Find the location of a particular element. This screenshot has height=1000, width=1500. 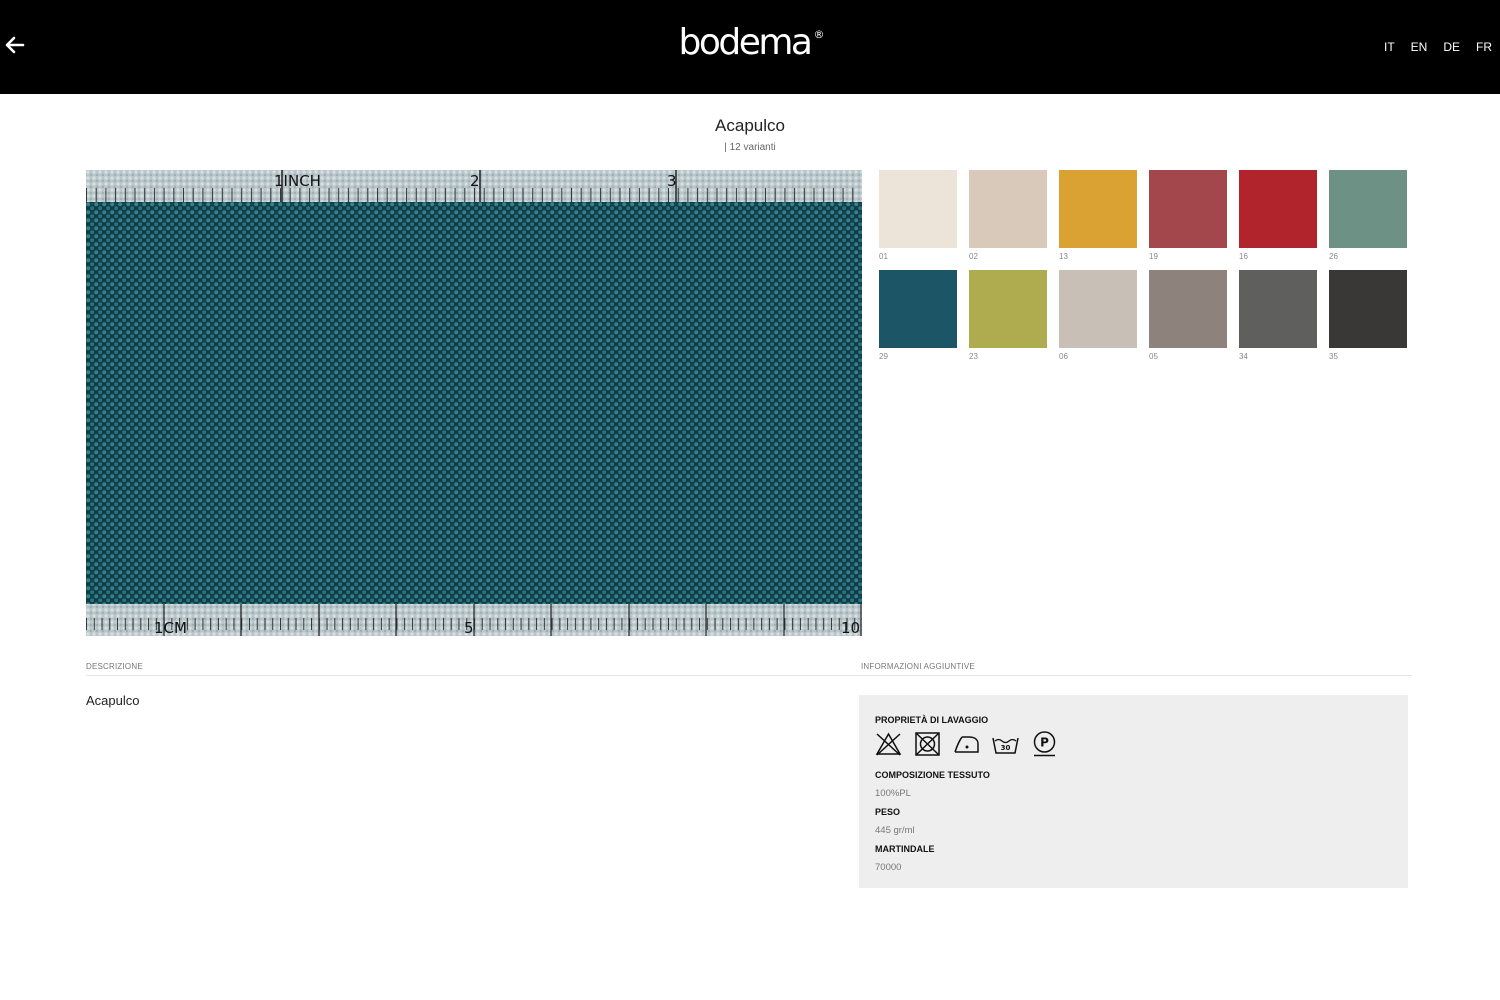

svg-text: P is located at coordinates (1044, 743).